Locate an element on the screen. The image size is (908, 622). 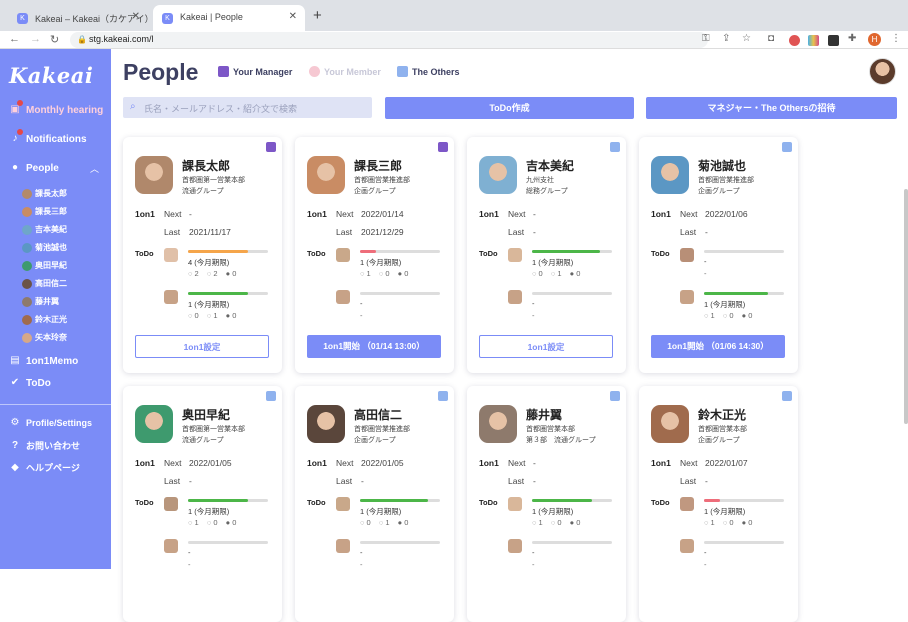
kakeai-logo: Kakeai is located at coordinates (51, 75).